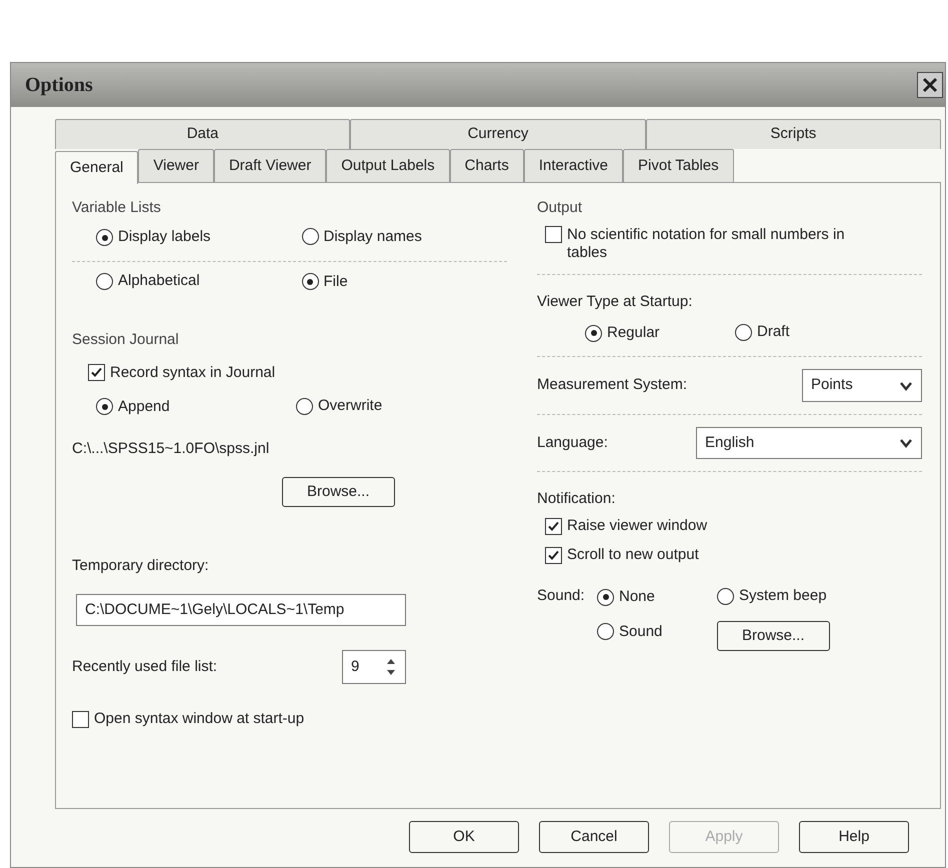 The height and width of the screenshot is (868, 948). What do you see at coordinates (772, 596) in the screenshot?
I see `radio-button: System beep` at bounding box center [772, 596].